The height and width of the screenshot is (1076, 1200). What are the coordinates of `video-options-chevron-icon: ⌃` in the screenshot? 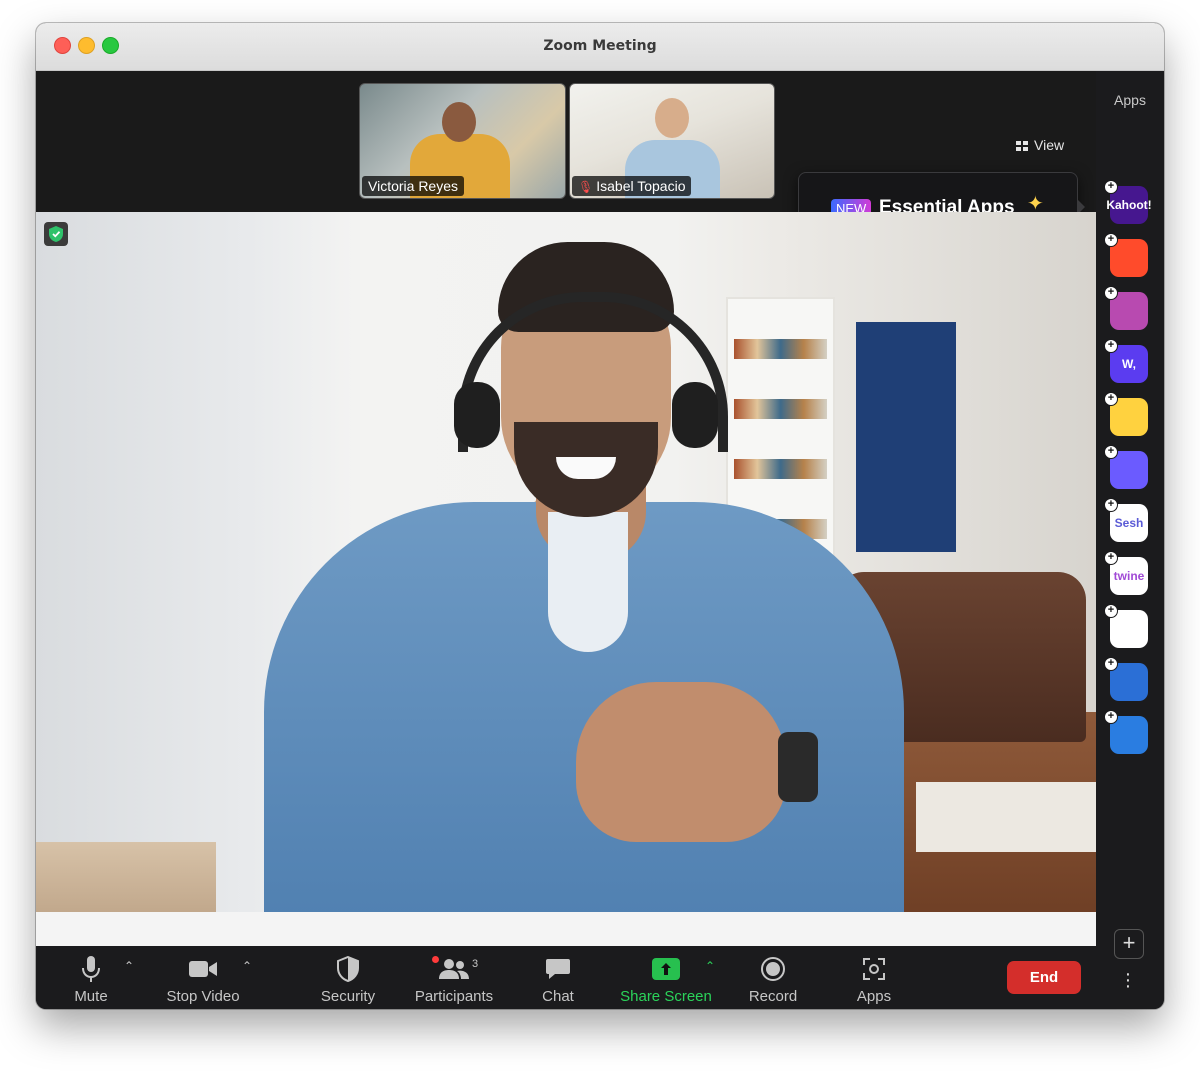 It's located at (247, 966).